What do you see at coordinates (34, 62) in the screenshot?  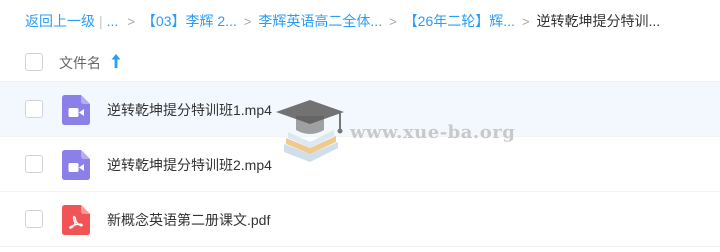 I see `select-all-checkbox` at bounding box center [34, 62].